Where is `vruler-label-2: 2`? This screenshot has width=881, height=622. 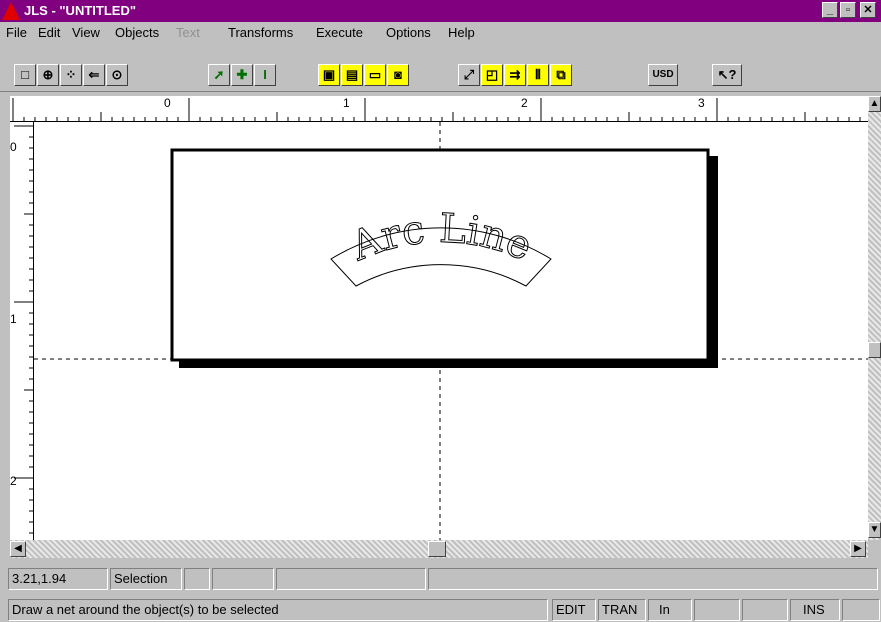
vruler-label-2: 2 is located at coordinates (13, 481).